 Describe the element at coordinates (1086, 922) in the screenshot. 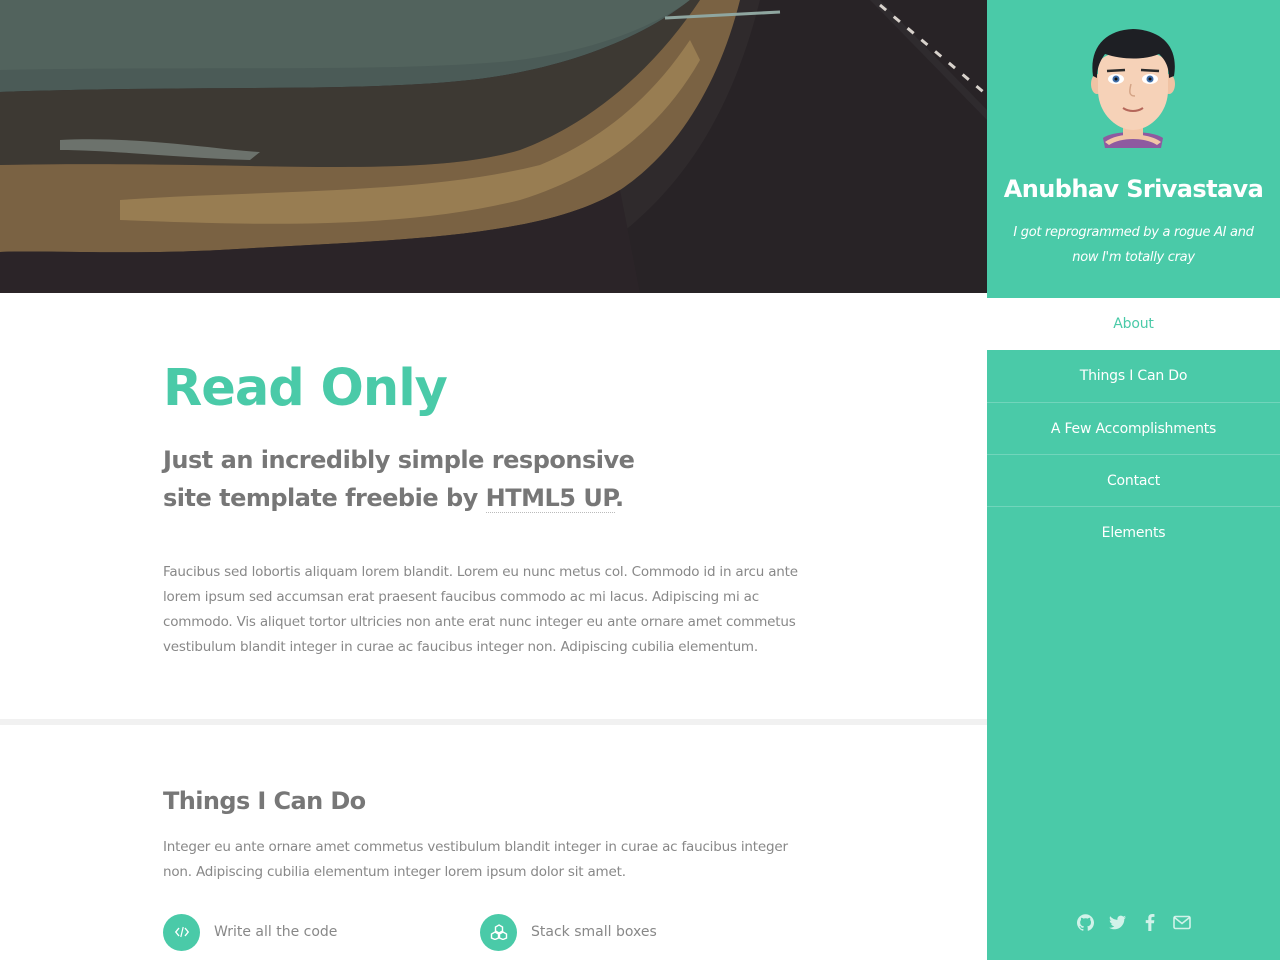

I see `github-icon` at that location.